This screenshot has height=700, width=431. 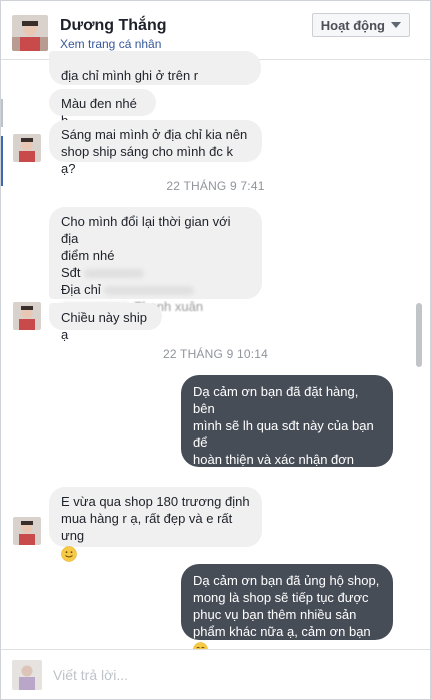 I want to click on message-line: mình sẽ lh qua sđt này của bạn để, so click(x=283, y=434).